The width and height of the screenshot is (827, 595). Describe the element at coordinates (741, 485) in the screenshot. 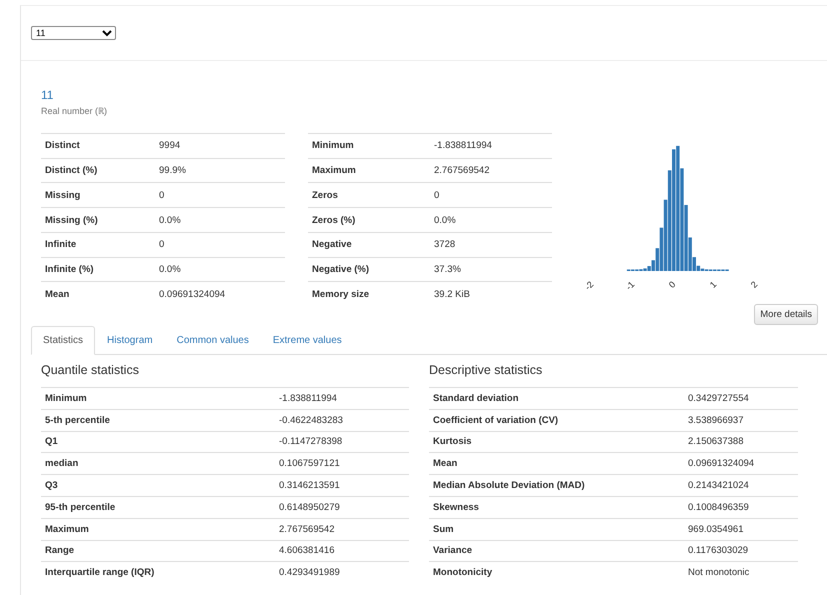

I see `stat-value: 0.2143421024` at that location.